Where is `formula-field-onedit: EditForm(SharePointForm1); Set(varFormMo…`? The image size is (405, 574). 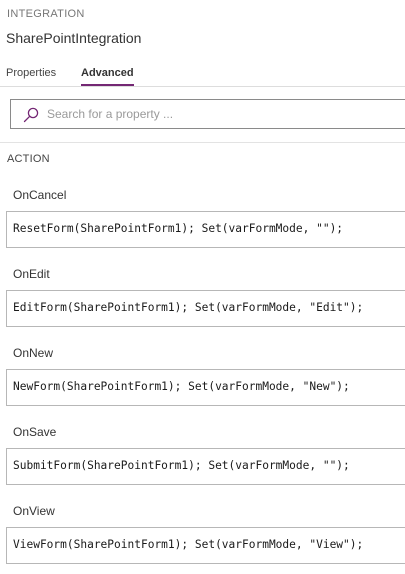
formula-field-onedit: EditForm(SharePointForm1); Set(varFormMo… is located at coordinates (205, 308).